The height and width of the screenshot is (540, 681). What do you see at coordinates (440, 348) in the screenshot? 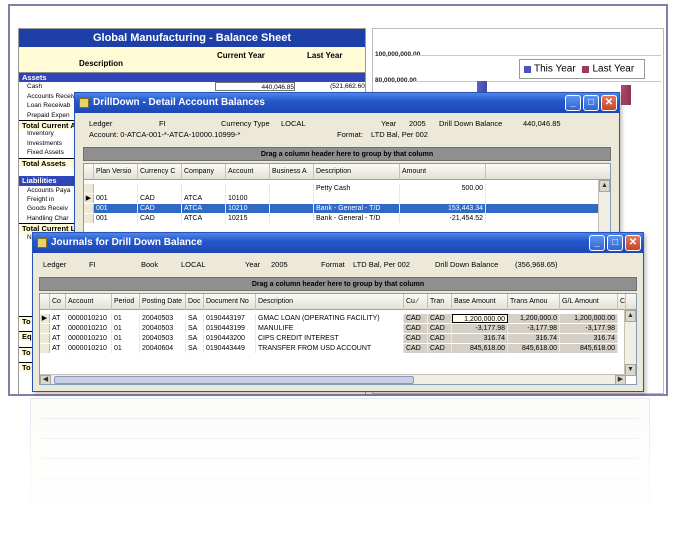
I see `jr-cell-tran: CAD` at bounding box center [440, 348].